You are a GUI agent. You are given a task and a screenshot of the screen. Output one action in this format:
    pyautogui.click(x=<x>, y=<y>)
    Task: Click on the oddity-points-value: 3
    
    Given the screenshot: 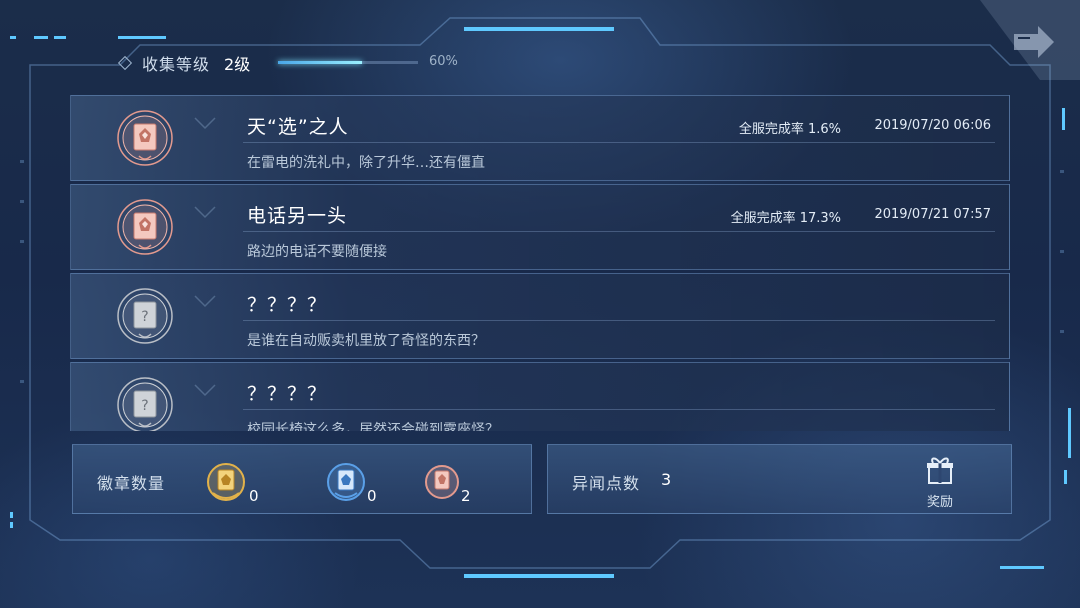 What is the action you would take?
    pyautogui.click(x=666, y=479)
    